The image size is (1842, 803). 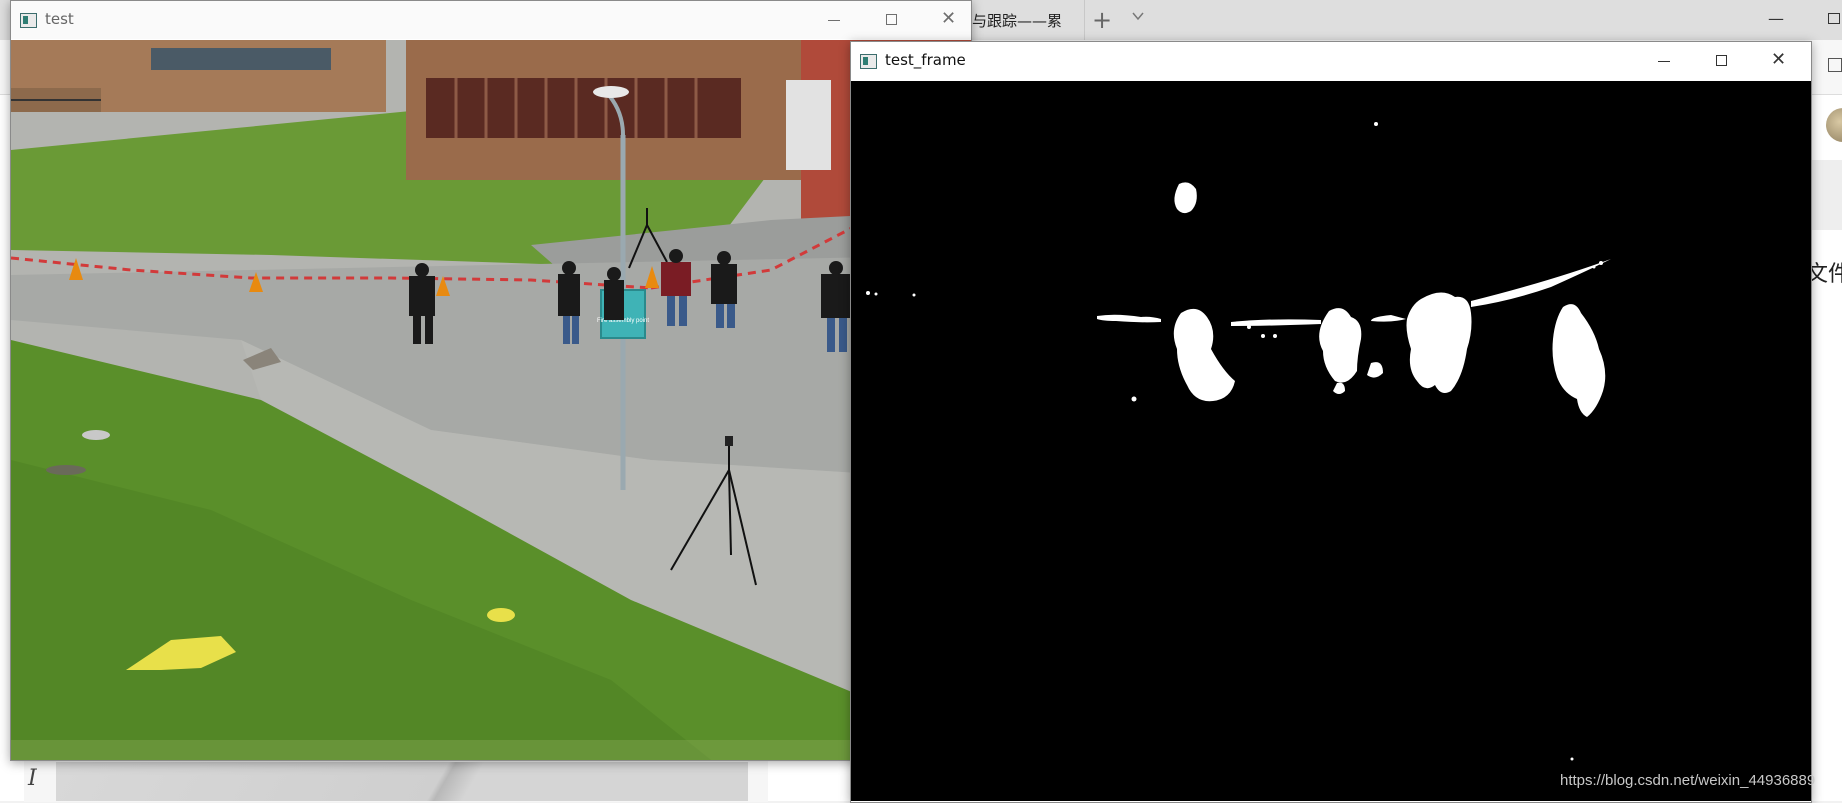 What do you see at coordinates (1688, 780) in the screenshot?
I see `watermark-text: https://blog.csdn.net/weixin_44936889` at bounding box center [1688, 780].